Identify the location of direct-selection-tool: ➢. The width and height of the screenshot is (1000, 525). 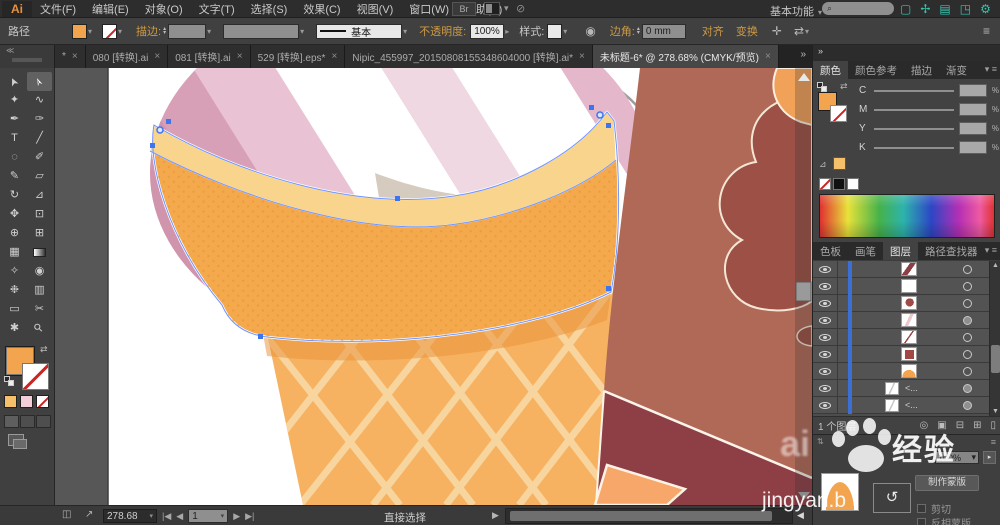
(39, 81).